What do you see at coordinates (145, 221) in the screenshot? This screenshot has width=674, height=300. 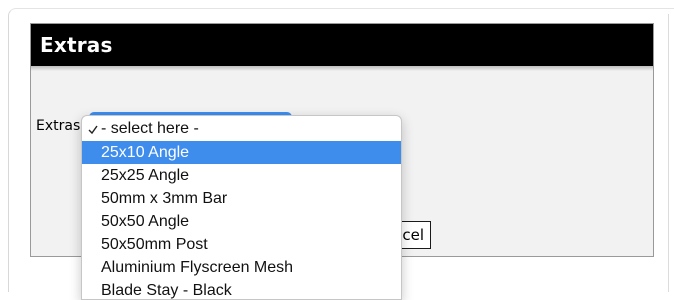 I see `dropdown-option-label: 50x50 Angle` at bounding box center [145, 221].